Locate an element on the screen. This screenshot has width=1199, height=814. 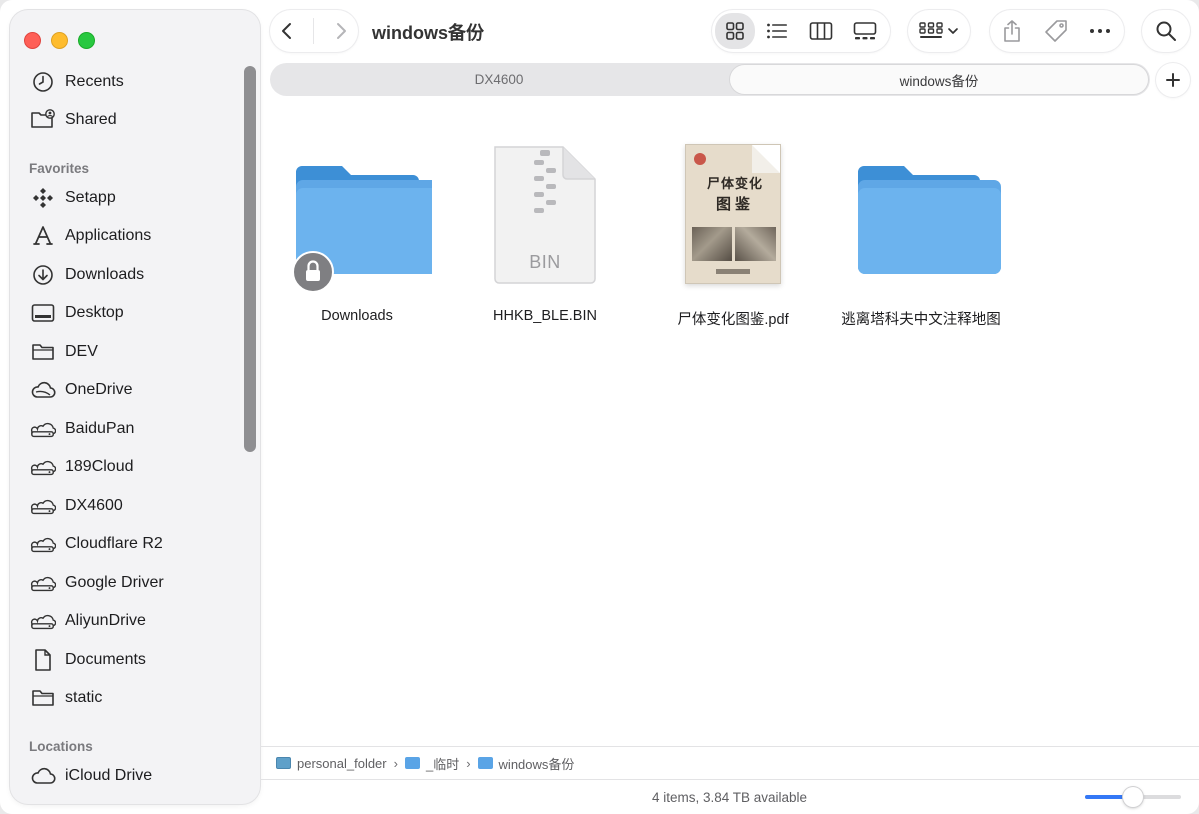
breadcrumb-label: personal_folder is located at coordinates (342, 763).